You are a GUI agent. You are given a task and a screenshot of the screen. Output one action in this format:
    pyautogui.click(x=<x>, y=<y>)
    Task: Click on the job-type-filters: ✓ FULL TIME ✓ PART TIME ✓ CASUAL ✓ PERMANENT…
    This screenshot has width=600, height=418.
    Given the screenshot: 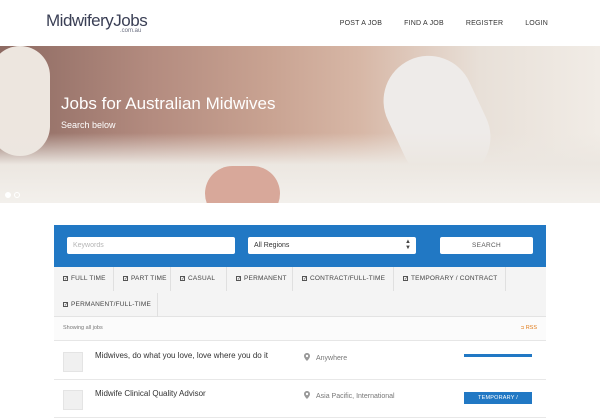 What is the action you would take?
    pyautogui.click(x=300, y=292)
    